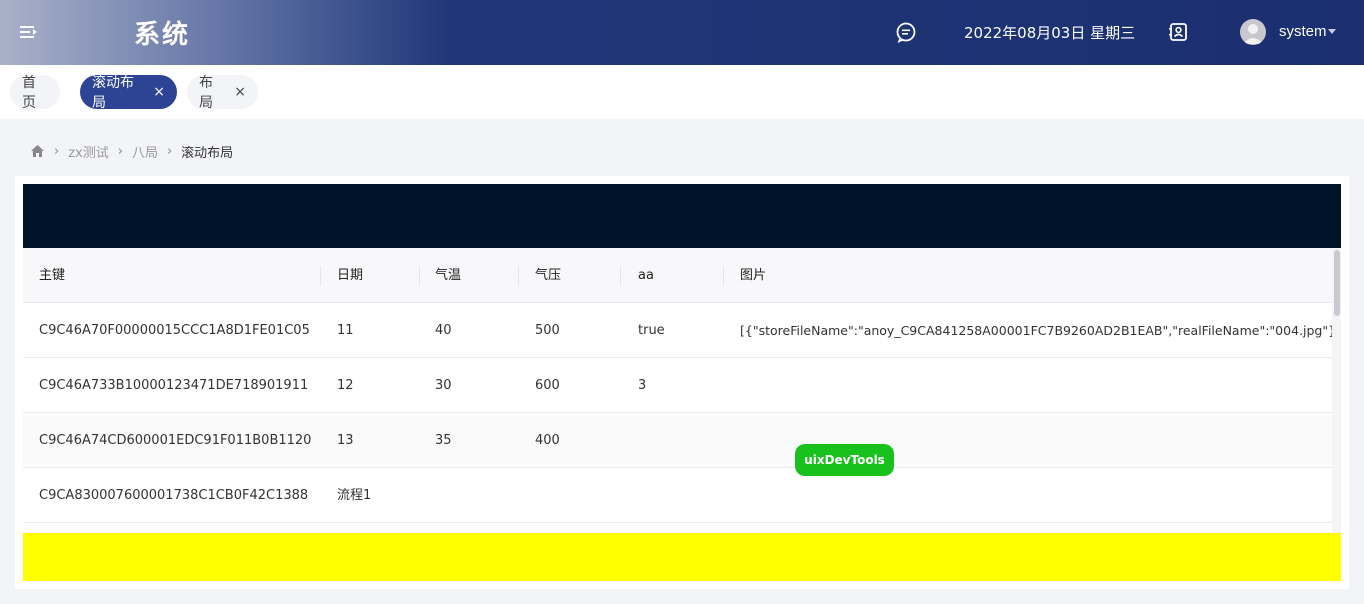  What do you see at coordinates (1178, 32) in the screenshot?
I see `contact-card-icon` at bounding box center [1178, 32].